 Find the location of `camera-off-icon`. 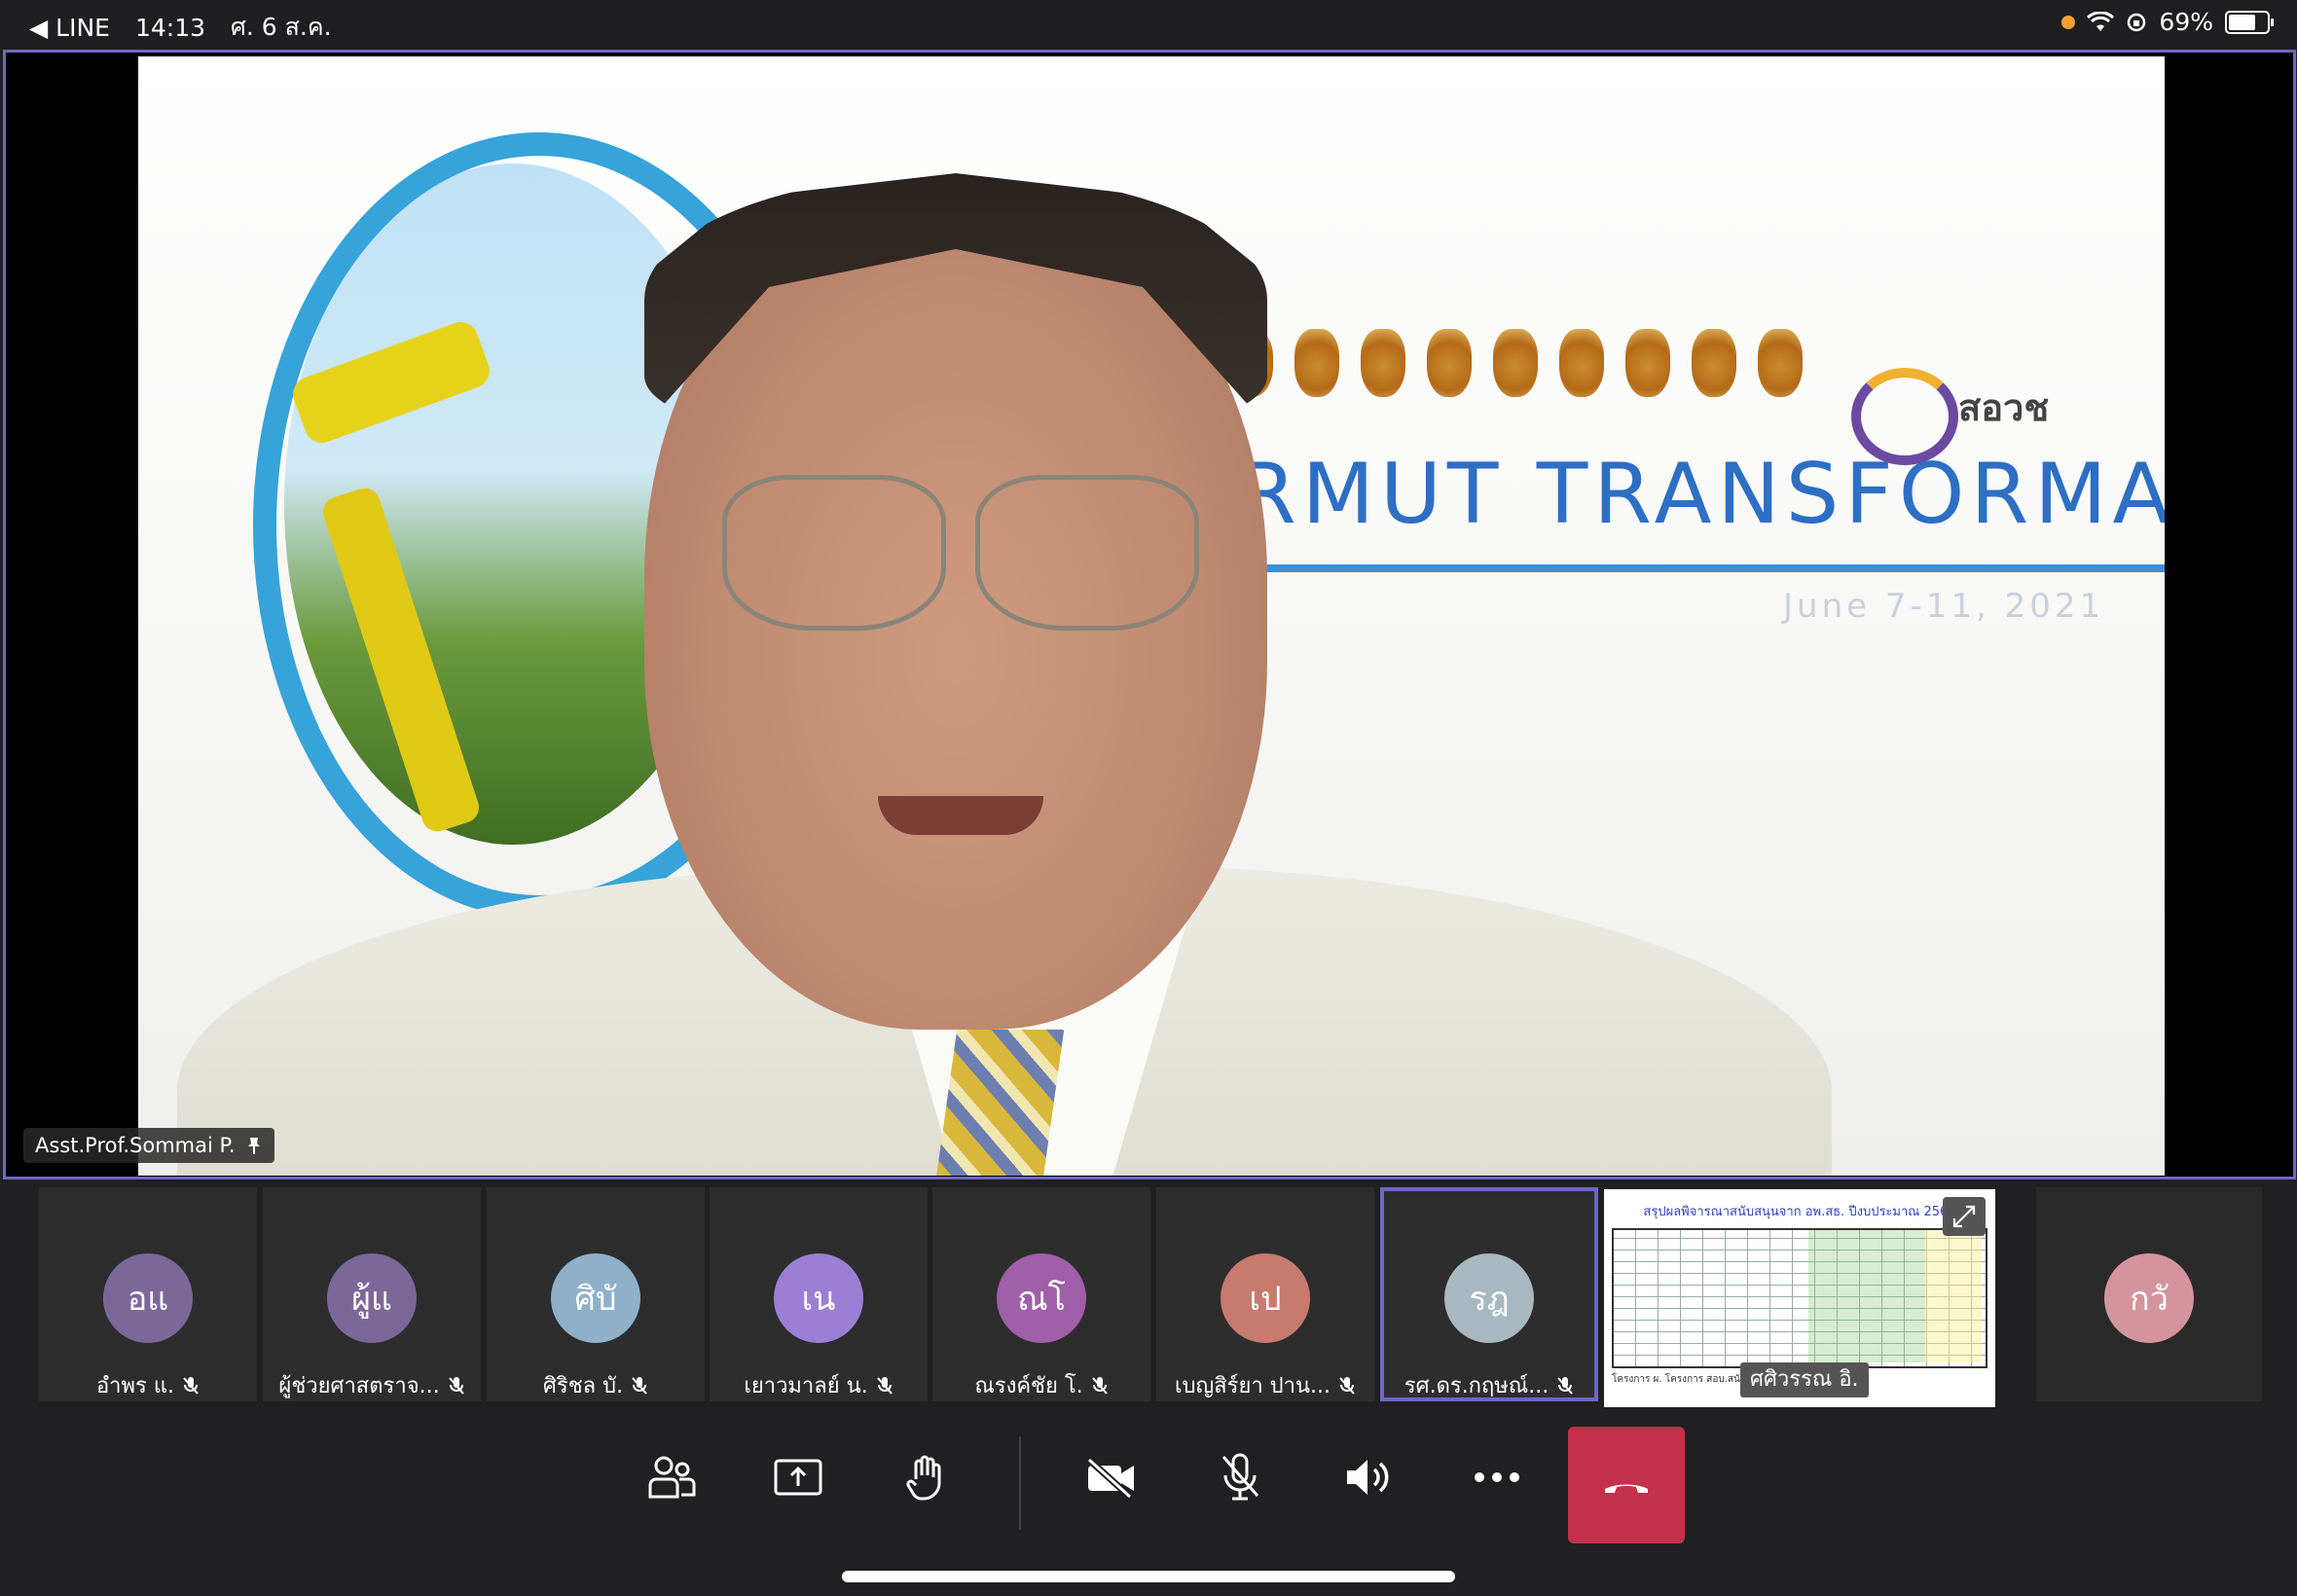

camera-off-icon is located at coordinates (1110, 1478).